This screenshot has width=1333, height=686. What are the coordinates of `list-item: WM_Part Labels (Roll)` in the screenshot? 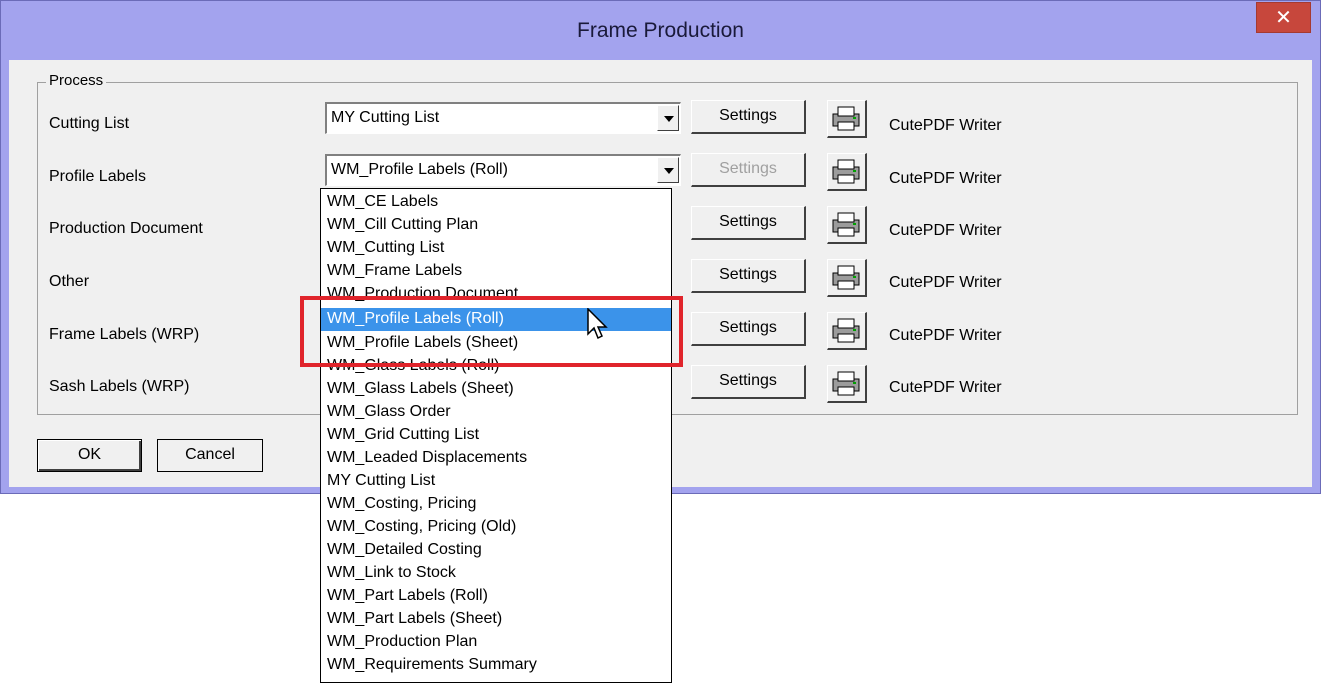 It's located at (496, 596).